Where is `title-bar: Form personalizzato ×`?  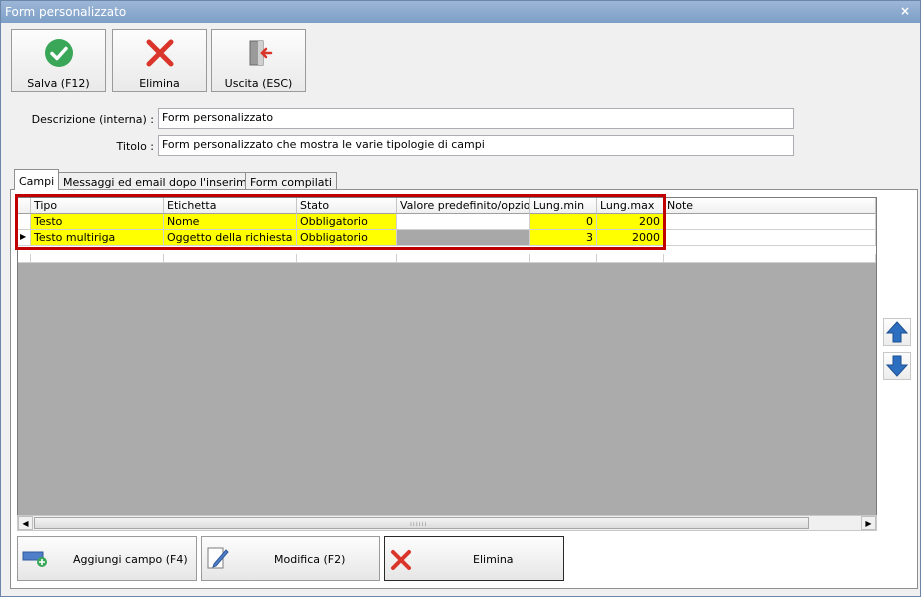 title-bar: Form personalizzato × is located at coordinates (460, 12).